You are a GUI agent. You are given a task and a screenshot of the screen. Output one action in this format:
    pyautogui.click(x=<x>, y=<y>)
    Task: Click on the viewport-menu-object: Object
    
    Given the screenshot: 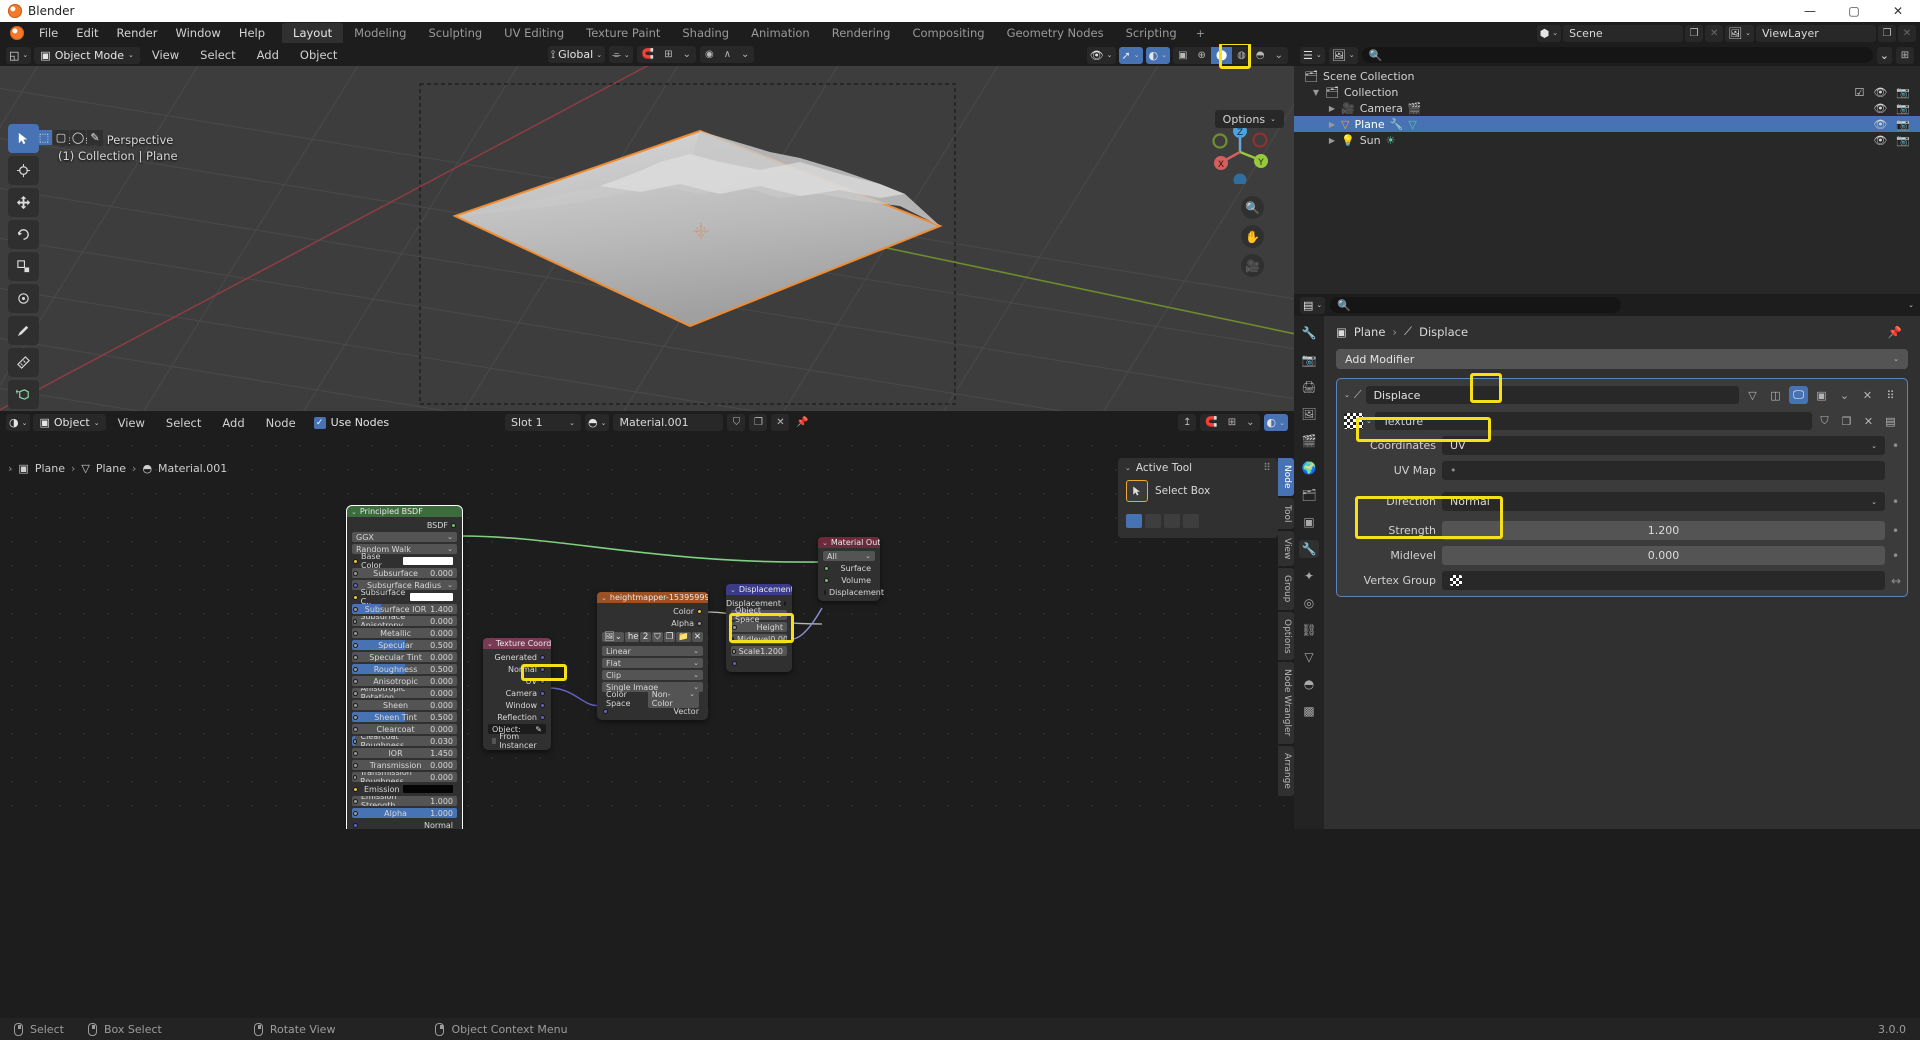 What is the action you would take?
    pyautogui.click(x=318, y=55)
    